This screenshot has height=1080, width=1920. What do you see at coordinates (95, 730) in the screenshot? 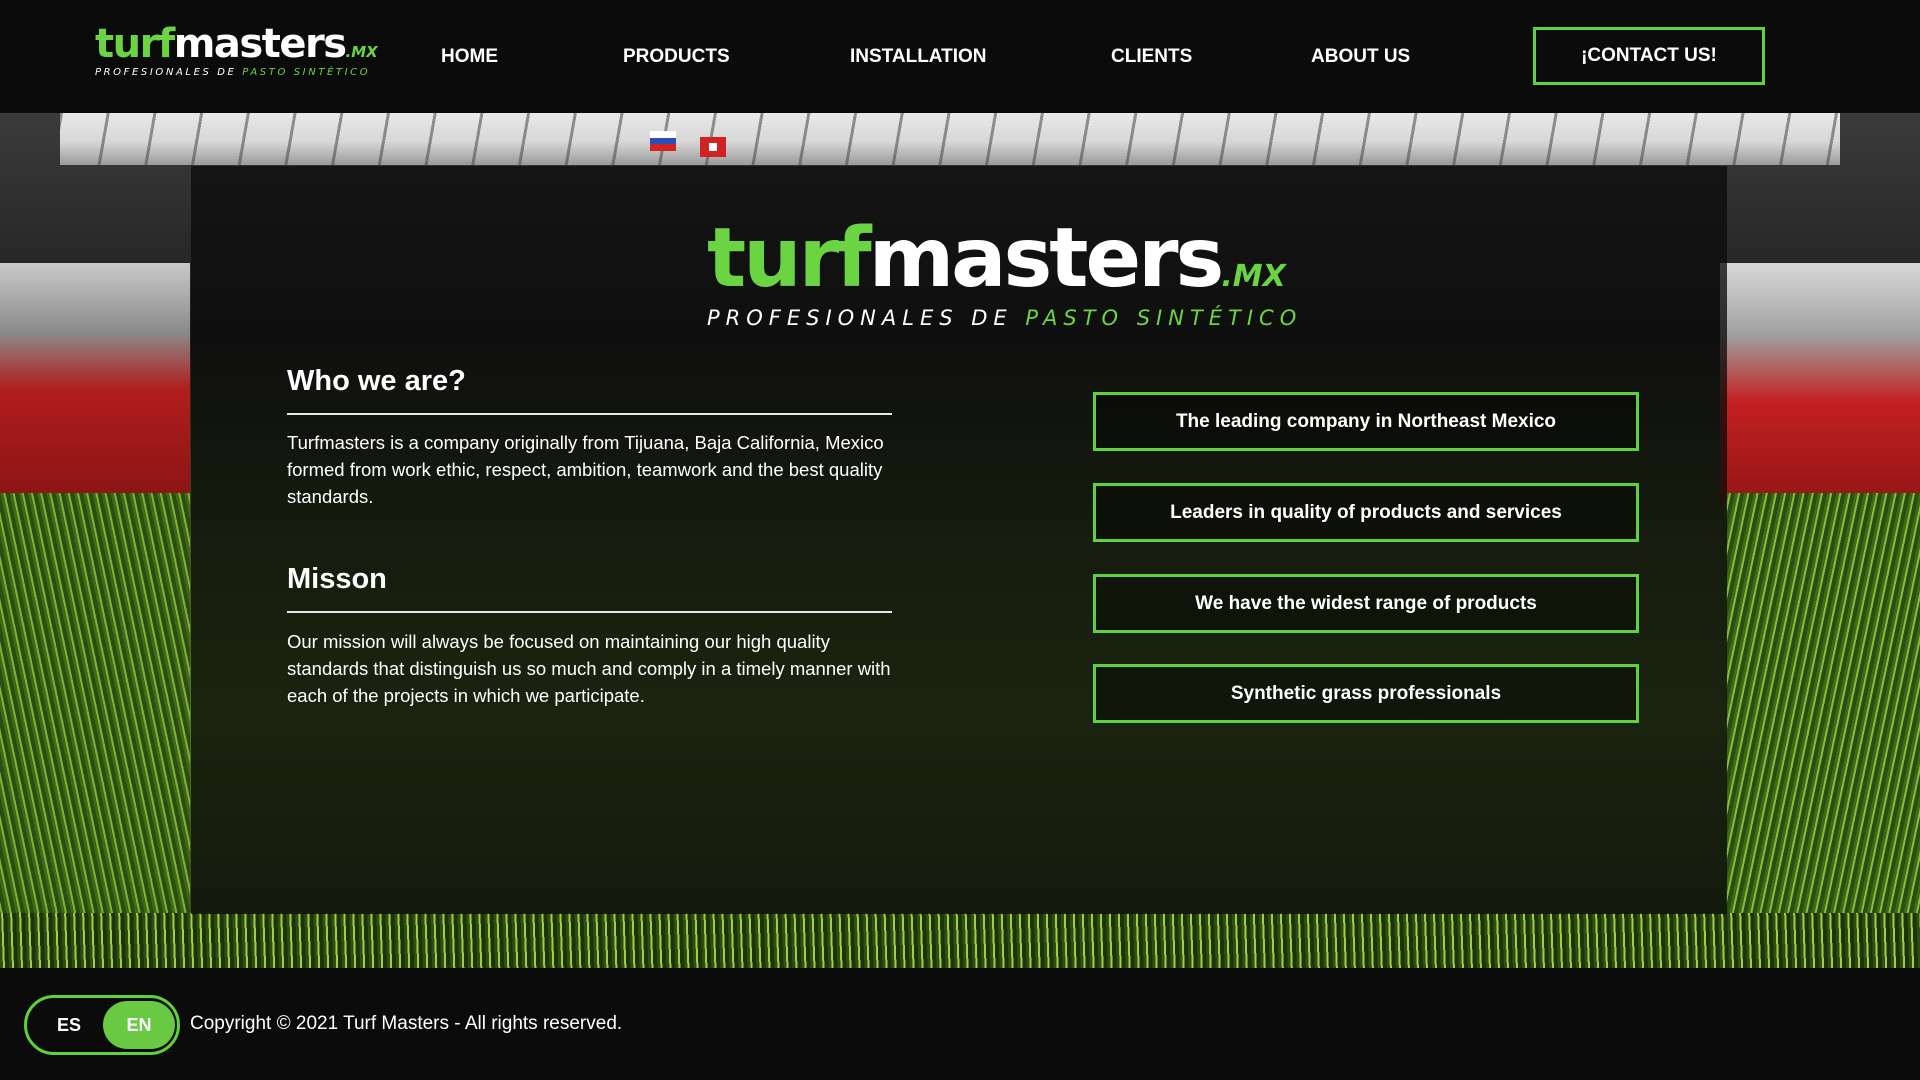
I see `grass-left` at bounding box center [95, 730].